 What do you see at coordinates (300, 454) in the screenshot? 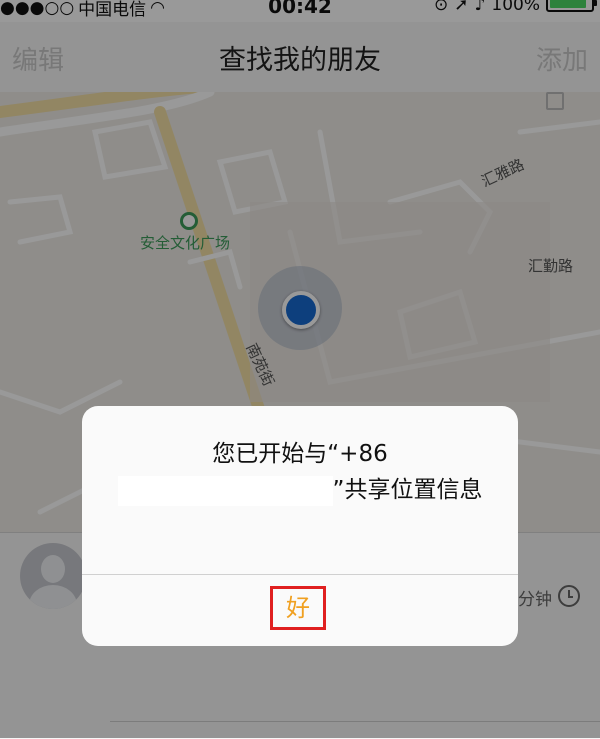
I see `alert-message-line1: 您已开始与“+86` at bounding box center [300, 454].